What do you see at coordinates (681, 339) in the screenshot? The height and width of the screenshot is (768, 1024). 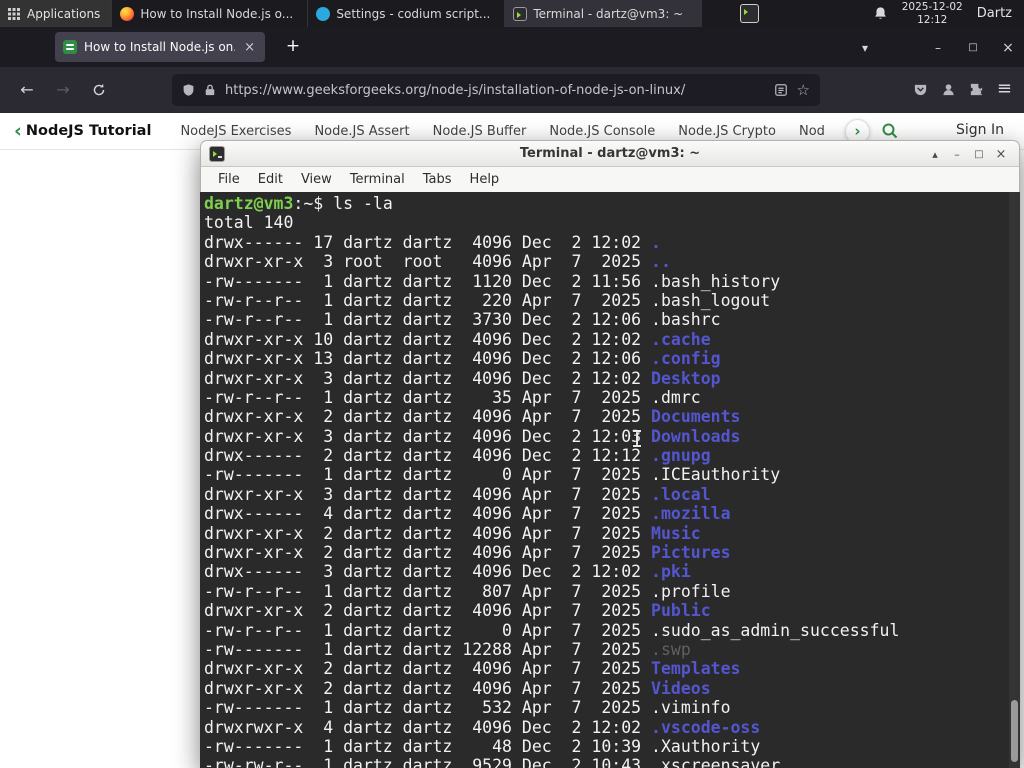 I see `file-name: .cache` at bounding box center [681, 339].